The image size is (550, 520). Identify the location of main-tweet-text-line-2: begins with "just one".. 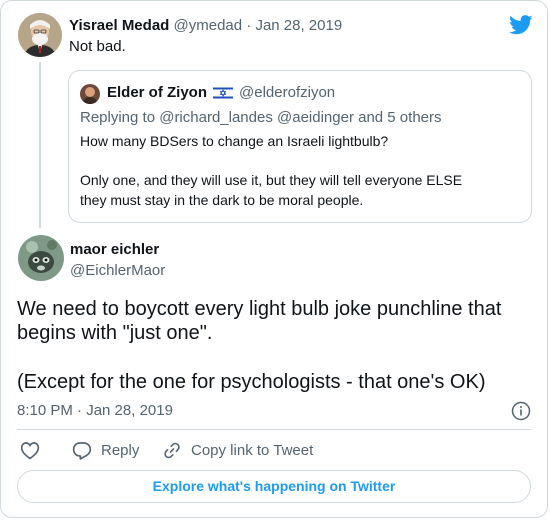
(115, 333).